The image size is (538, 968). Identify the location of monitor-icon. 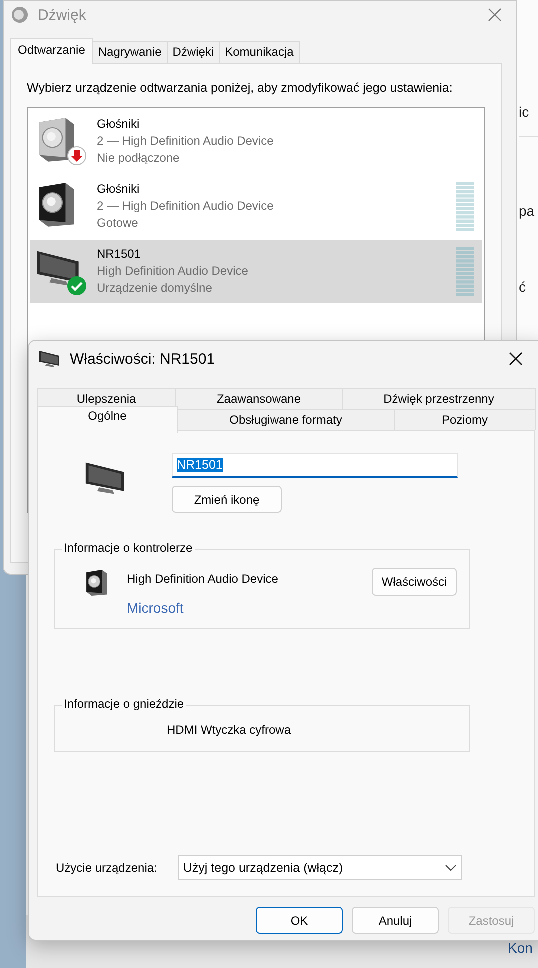
(50, 359).